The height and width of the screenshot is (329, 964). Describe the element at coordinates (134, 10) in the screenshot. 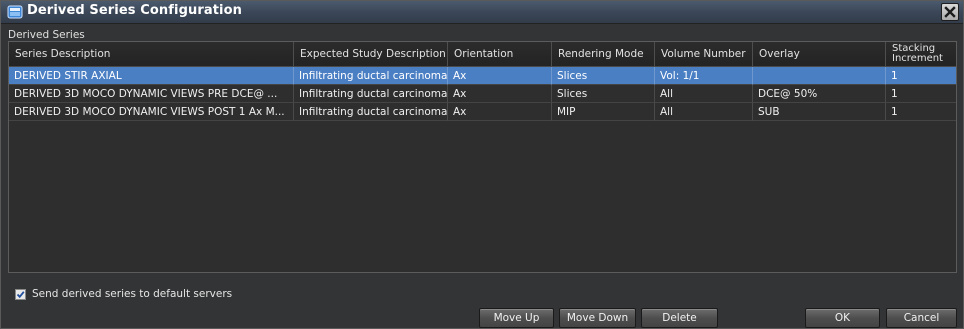

I see `window-title: Derived Series Configuration` at that location.